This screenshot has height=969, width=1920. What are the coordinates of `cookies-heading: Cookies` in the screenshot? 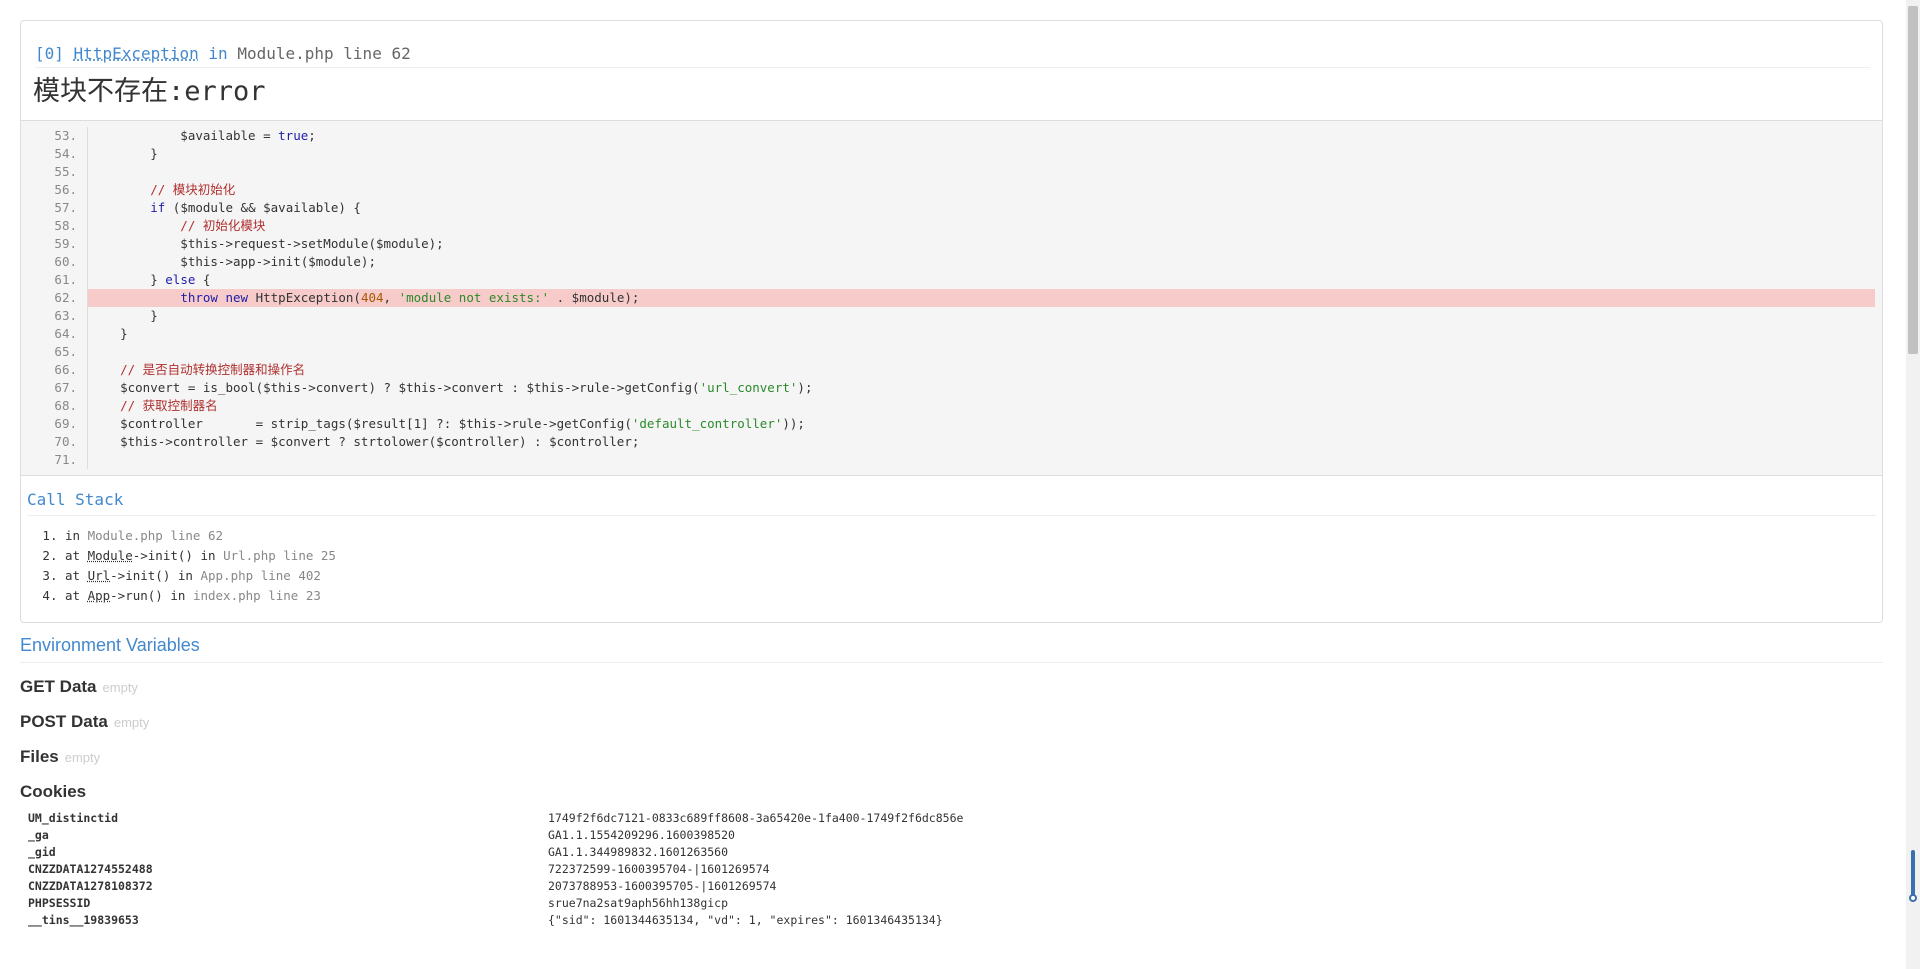 It's located at (951, 792).